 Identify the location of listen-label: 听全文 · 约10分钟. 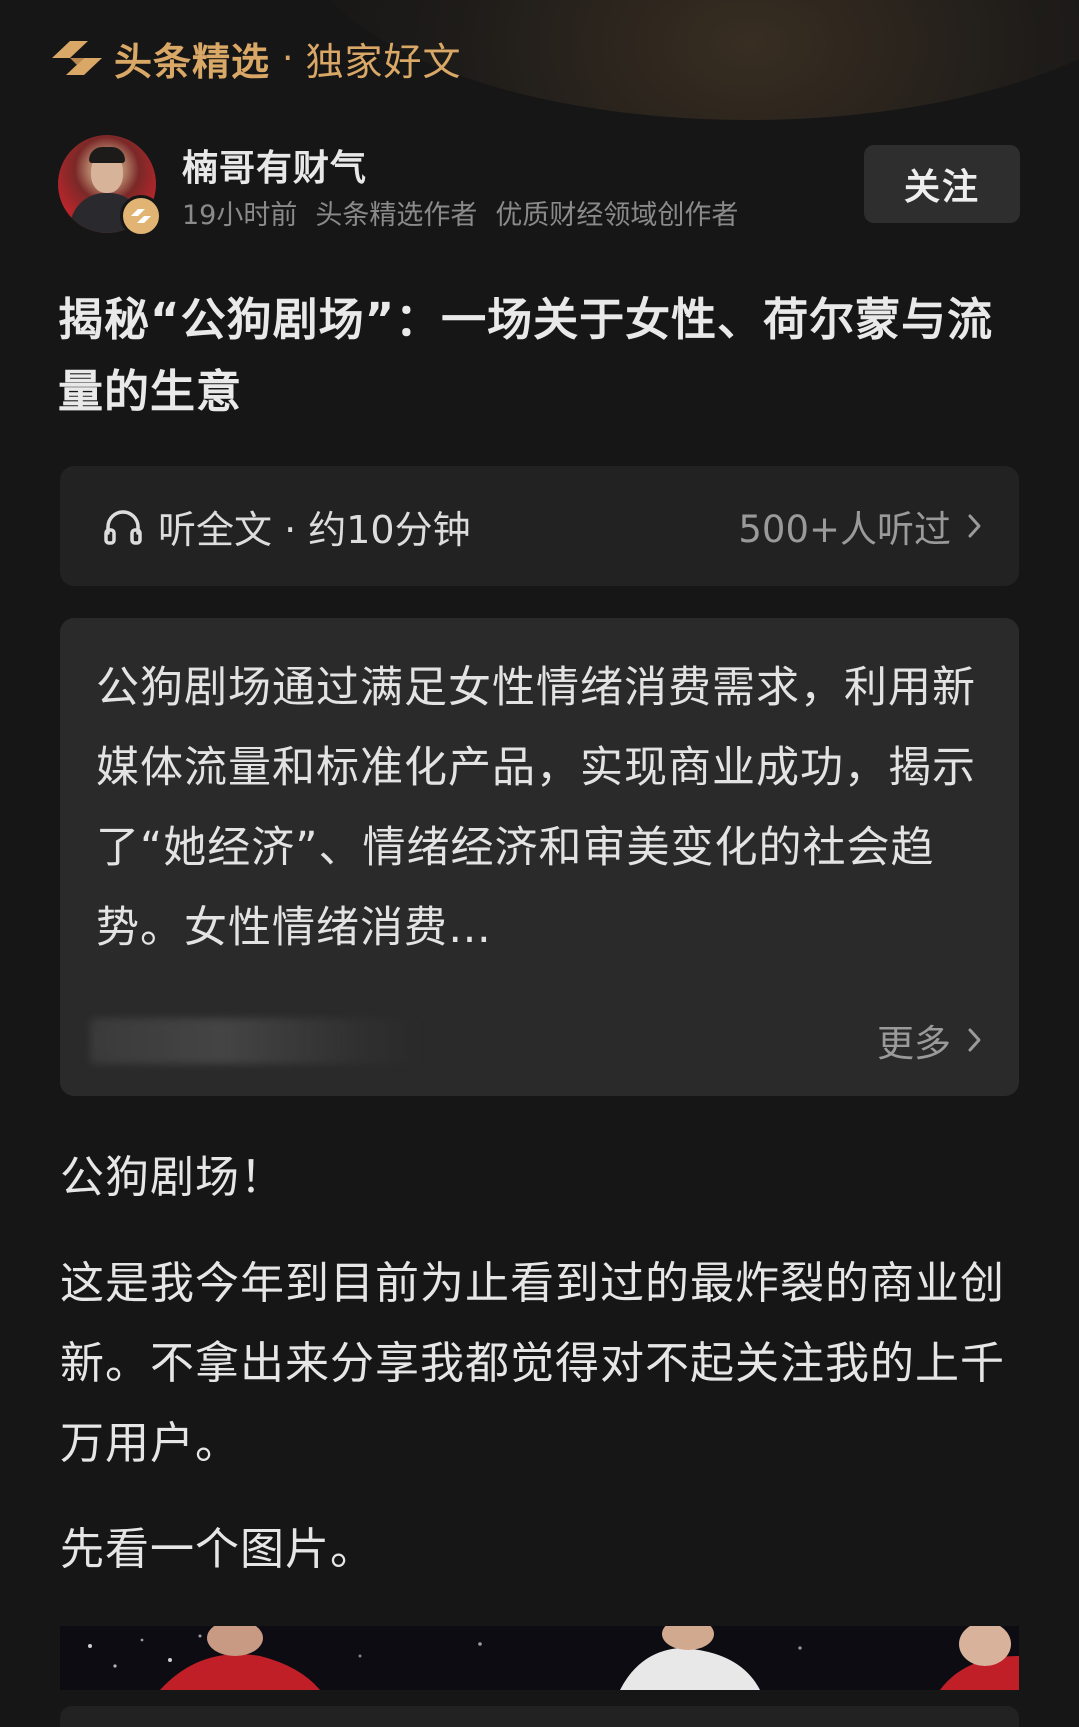
(314, 529).